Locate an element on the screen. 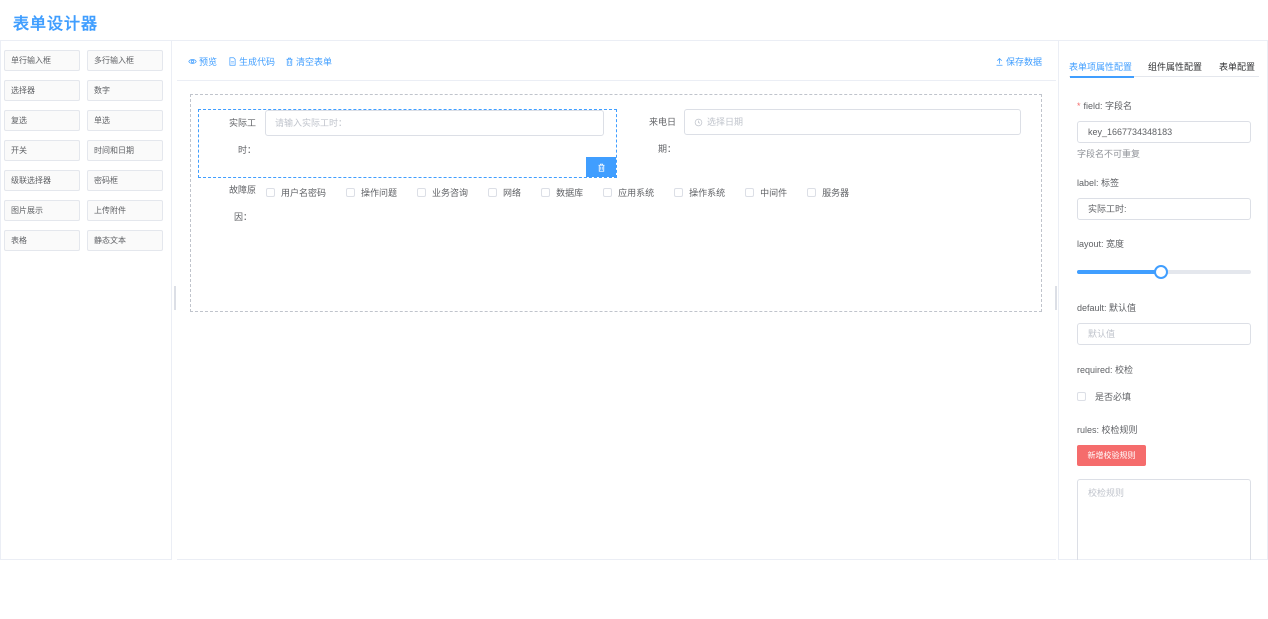 Image resolution: width=1268 pixels, height=619 pixels. palette-item-checkbox: 复选 is located at coordinates (42, 120).